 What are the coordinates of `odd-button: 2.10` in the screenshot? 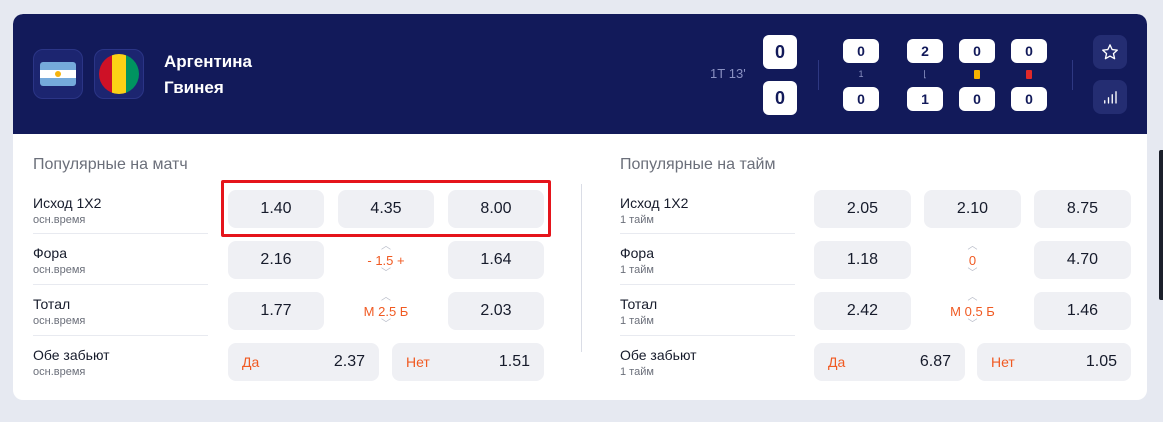 It's located at (972, 209).